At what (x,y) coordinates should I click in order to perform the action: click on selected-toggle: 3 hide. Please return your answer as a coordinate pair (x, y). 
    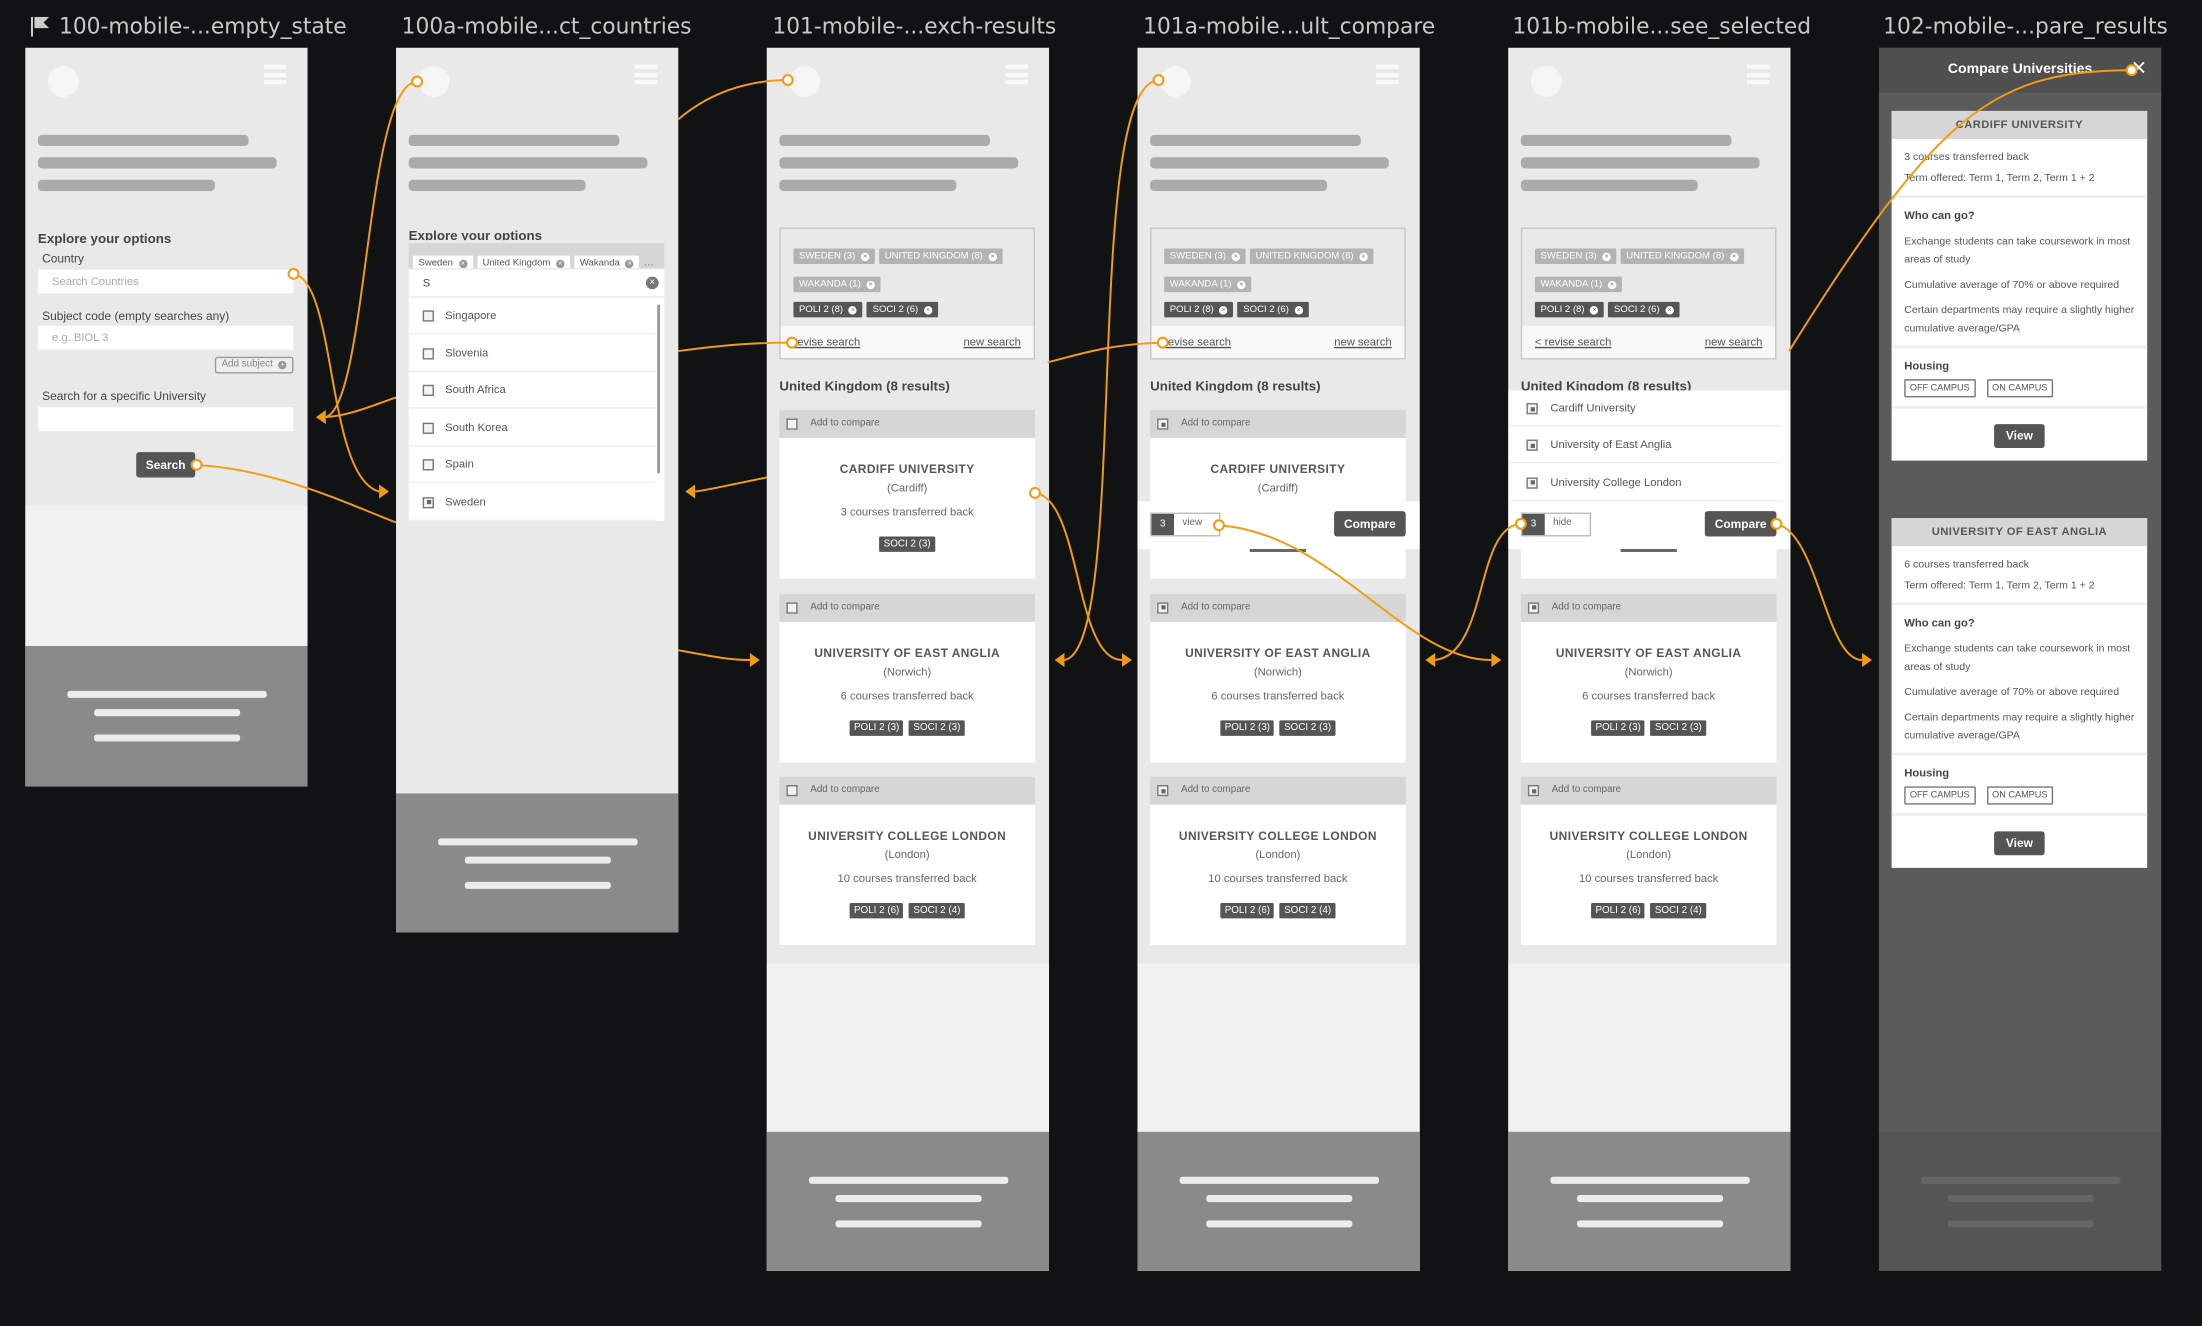
    Looking at the image, I should click on (1556, 524).